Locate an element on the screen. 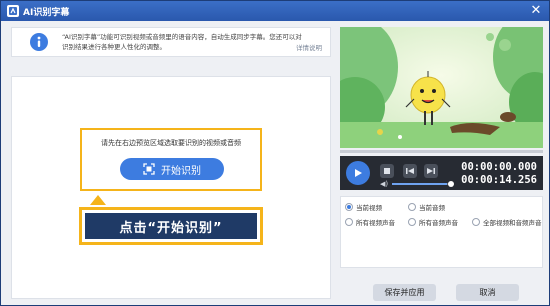  video-preview is located at coordinates (441, 87).